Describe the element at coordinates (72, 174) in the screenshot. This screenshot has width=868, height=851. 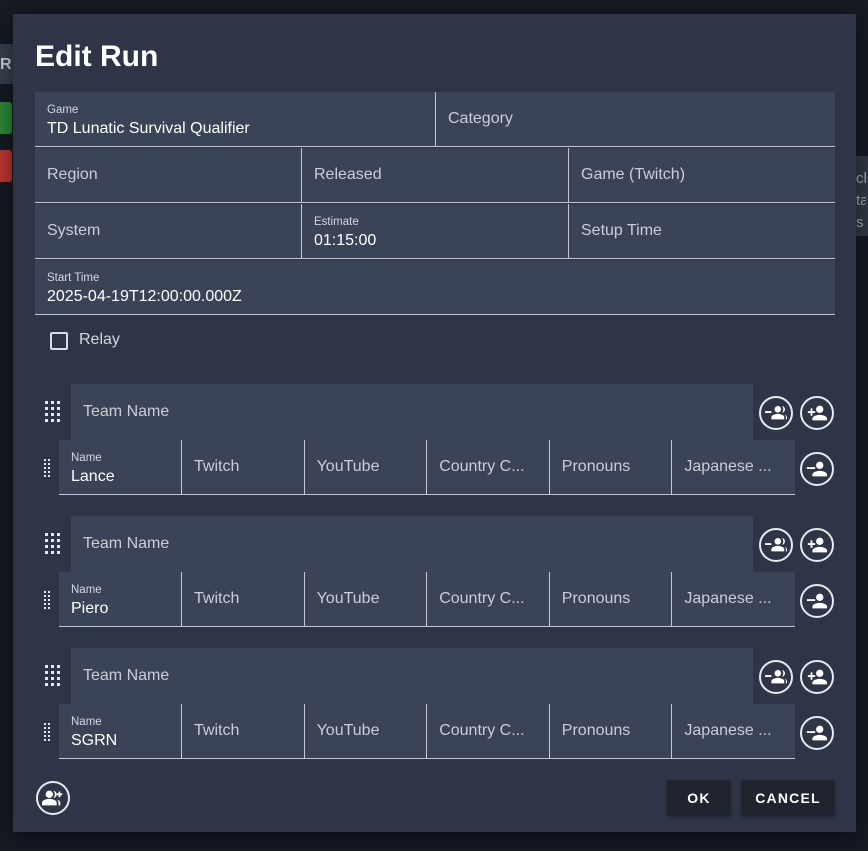
I see `region-placeholder: Region` at that location.